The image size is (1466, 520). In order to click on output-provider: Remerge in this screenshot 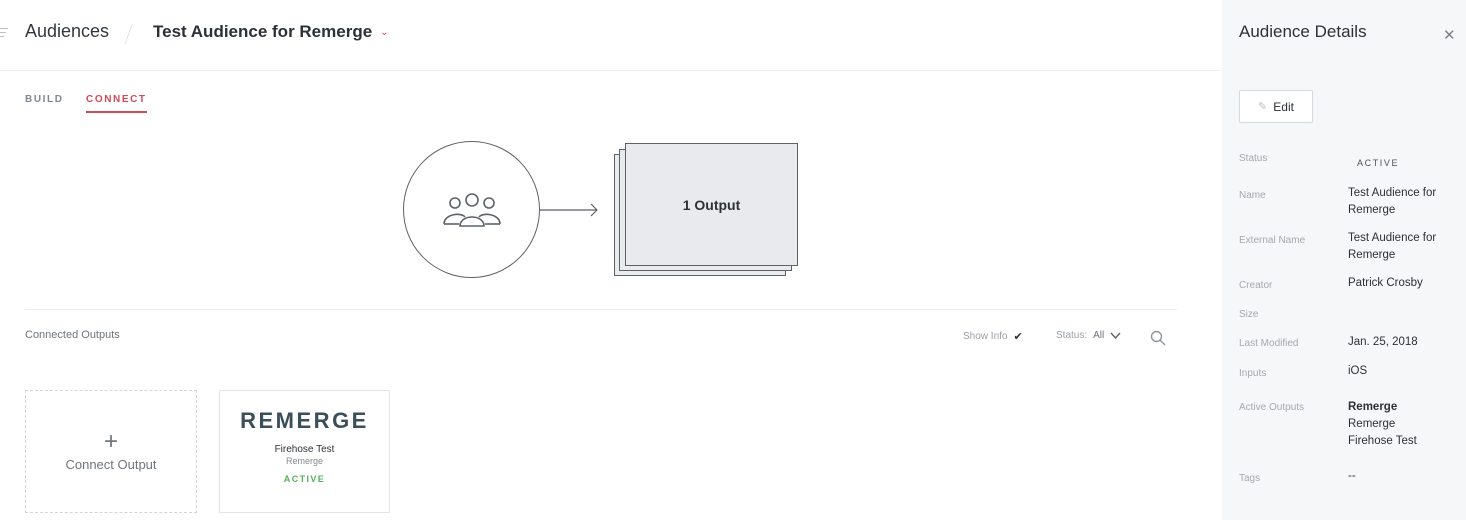, I will do `click(304, 461)`.